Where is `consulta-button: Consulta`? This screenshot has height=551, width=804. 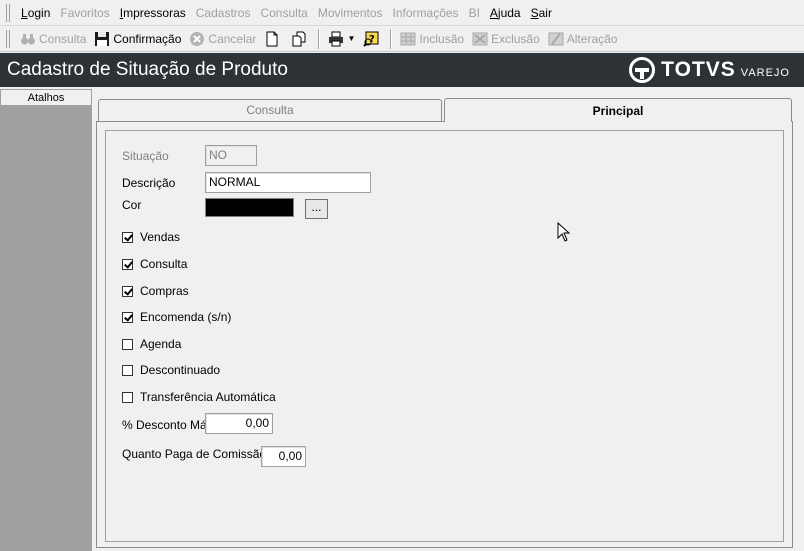 consulta-button: Consulta is located at coordinates (53, 39).